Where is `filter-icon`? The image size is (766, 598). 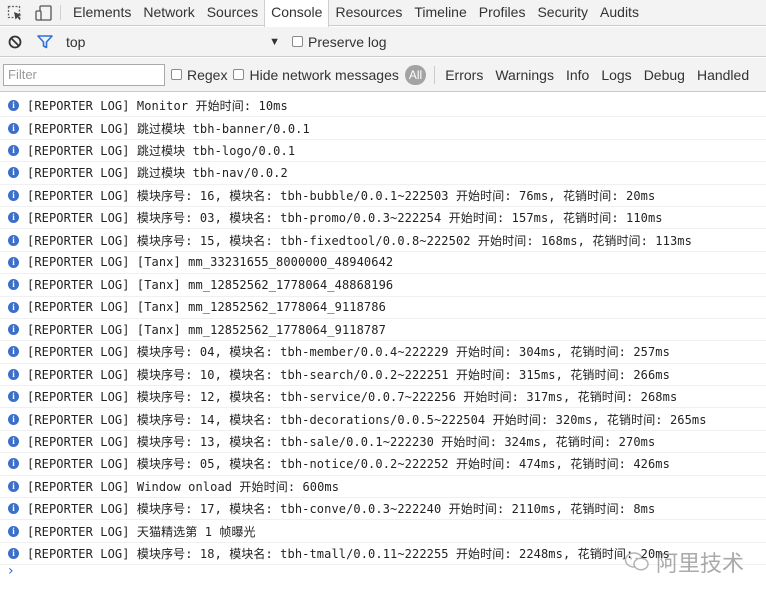 filter-icon is located at coordinates (45, 42).